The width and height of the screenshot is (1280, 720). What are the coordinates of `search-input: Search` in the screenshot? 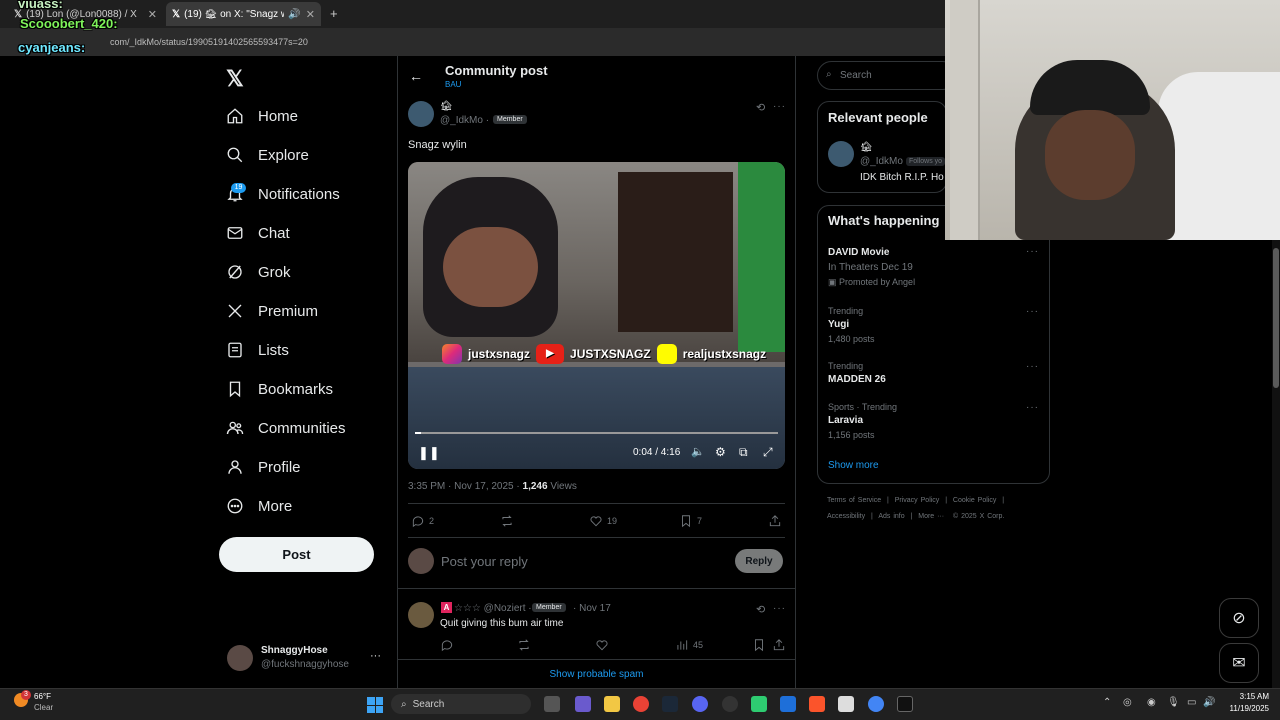 It's located at (887, 75).